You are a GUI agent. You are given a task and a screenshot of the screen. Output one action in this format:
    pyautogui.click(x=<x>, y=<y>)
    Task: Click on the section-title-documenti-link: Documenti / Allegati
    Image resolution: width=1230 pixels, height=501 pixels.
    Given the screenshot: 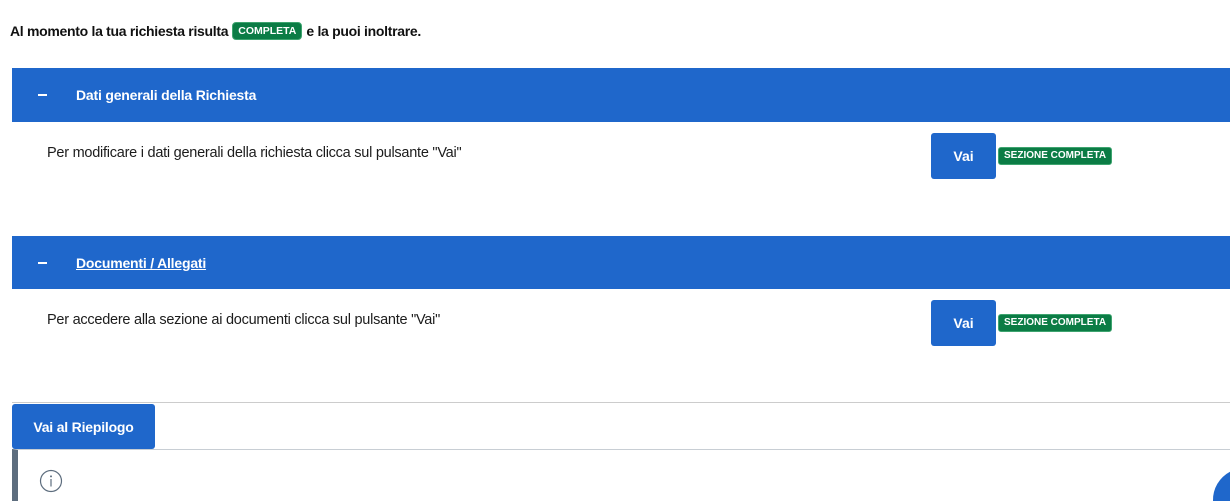 What is the action you would take?
    pyautogui.click(x=141, y=263)
    